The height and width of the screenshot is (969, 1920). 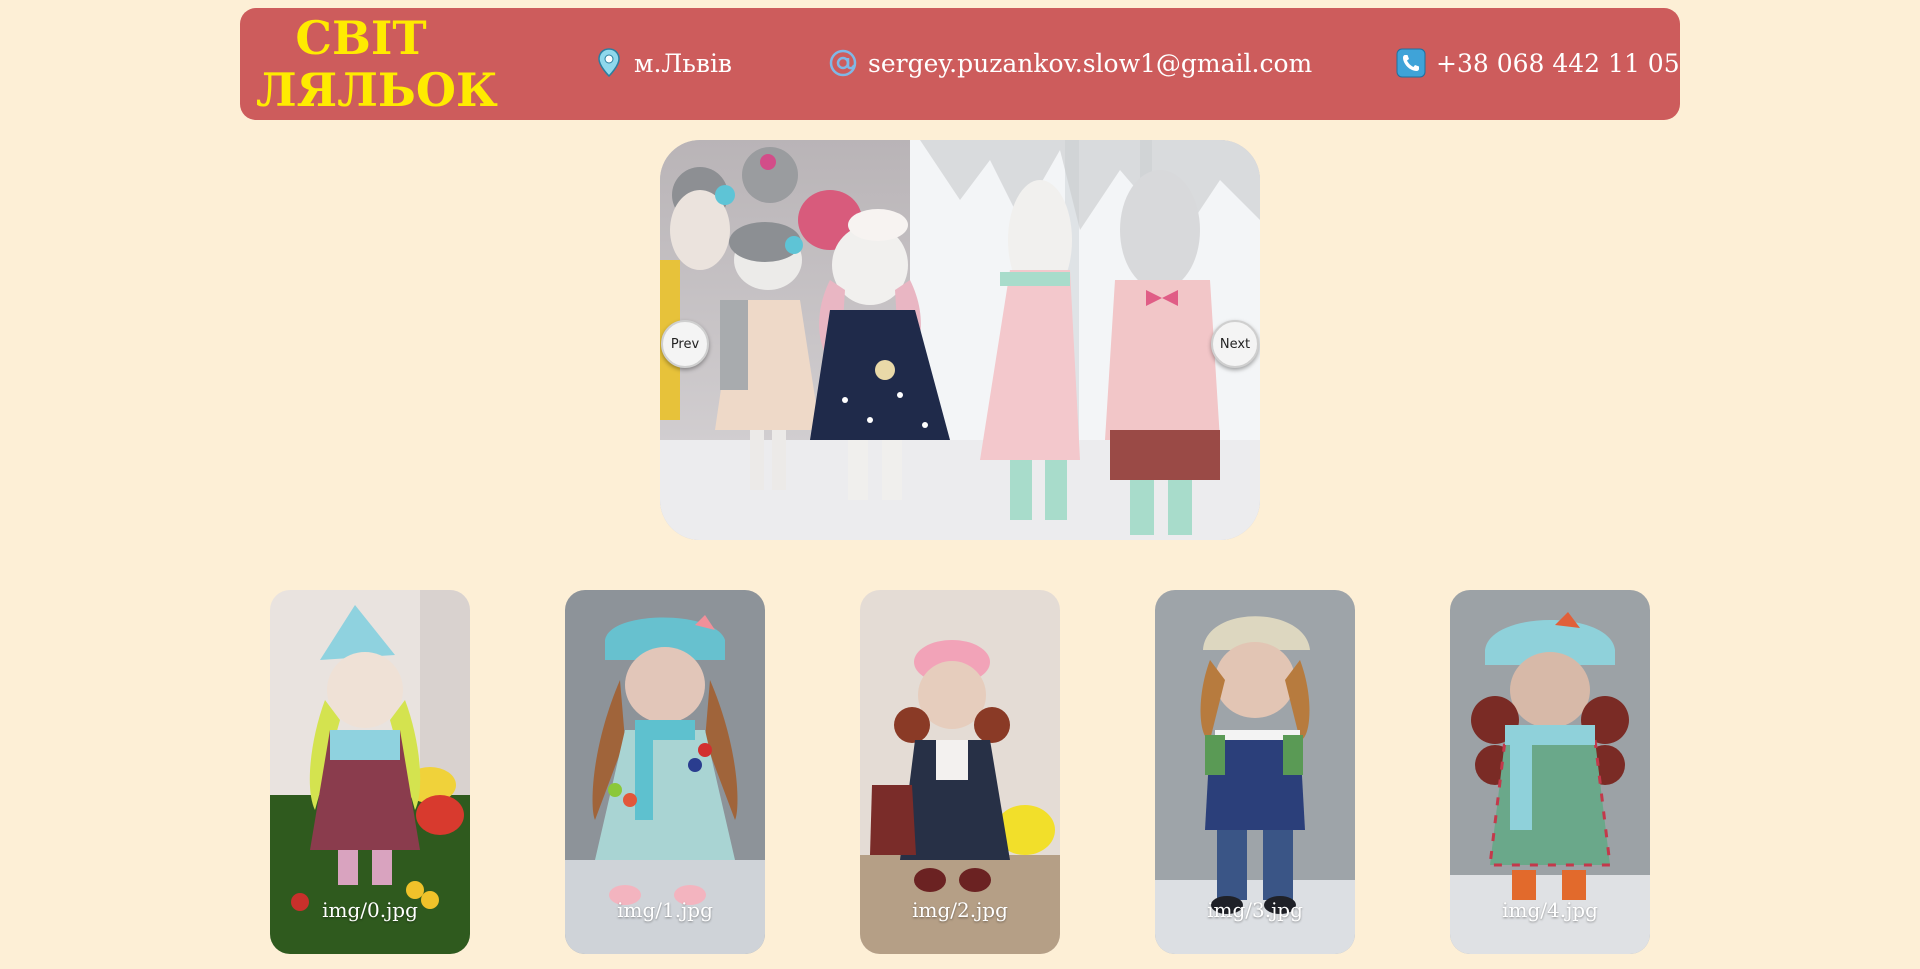 What do you see at coordinates (1255, 910) in the screenshot?
I see `gallery-item-label: img/3.jpg` at bounding box center [1255, 910].